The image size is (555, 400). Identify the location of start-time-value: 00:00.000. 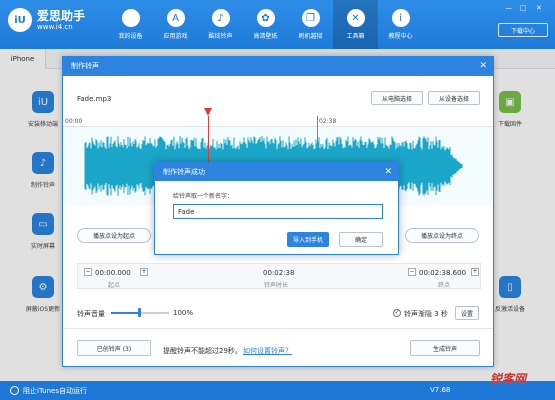
(113, 273).